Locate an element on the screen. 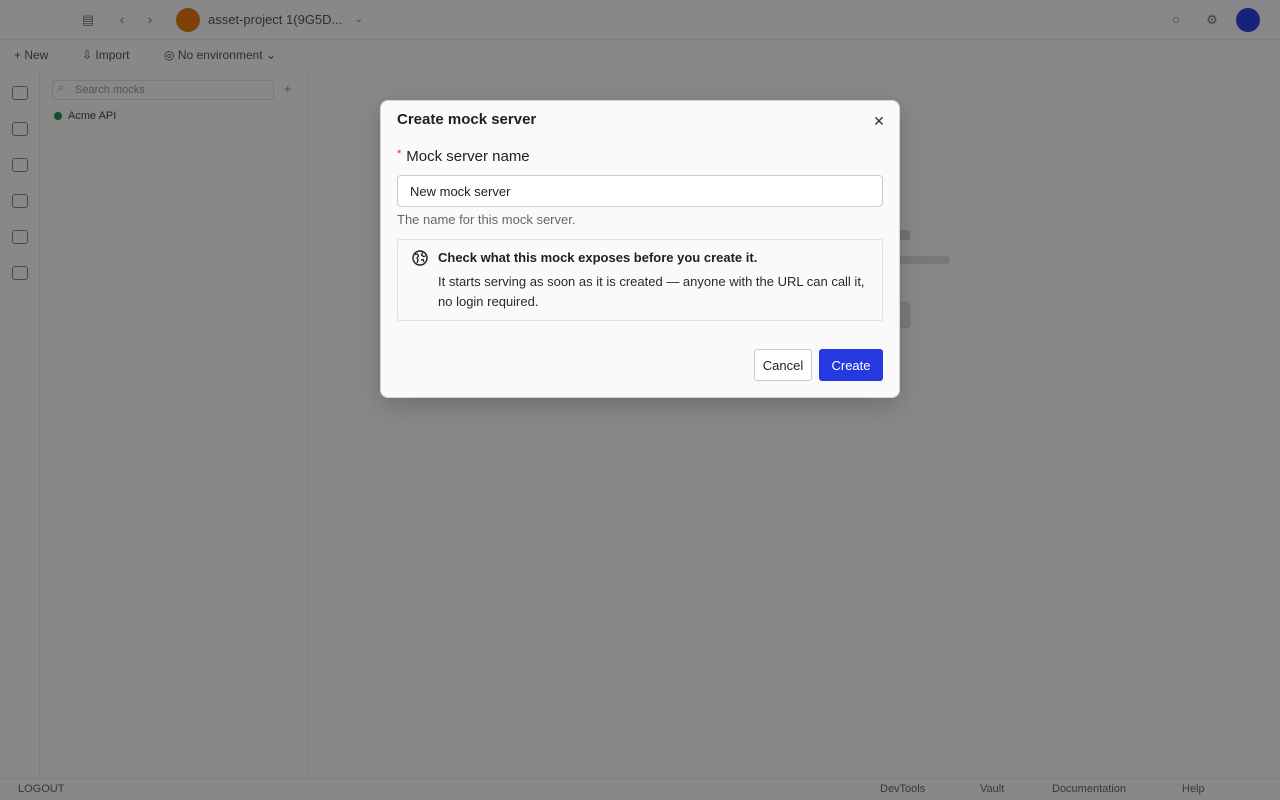 This screenshot has height=800, width=1280. required-marker: * is located at coordinates (399, 154).